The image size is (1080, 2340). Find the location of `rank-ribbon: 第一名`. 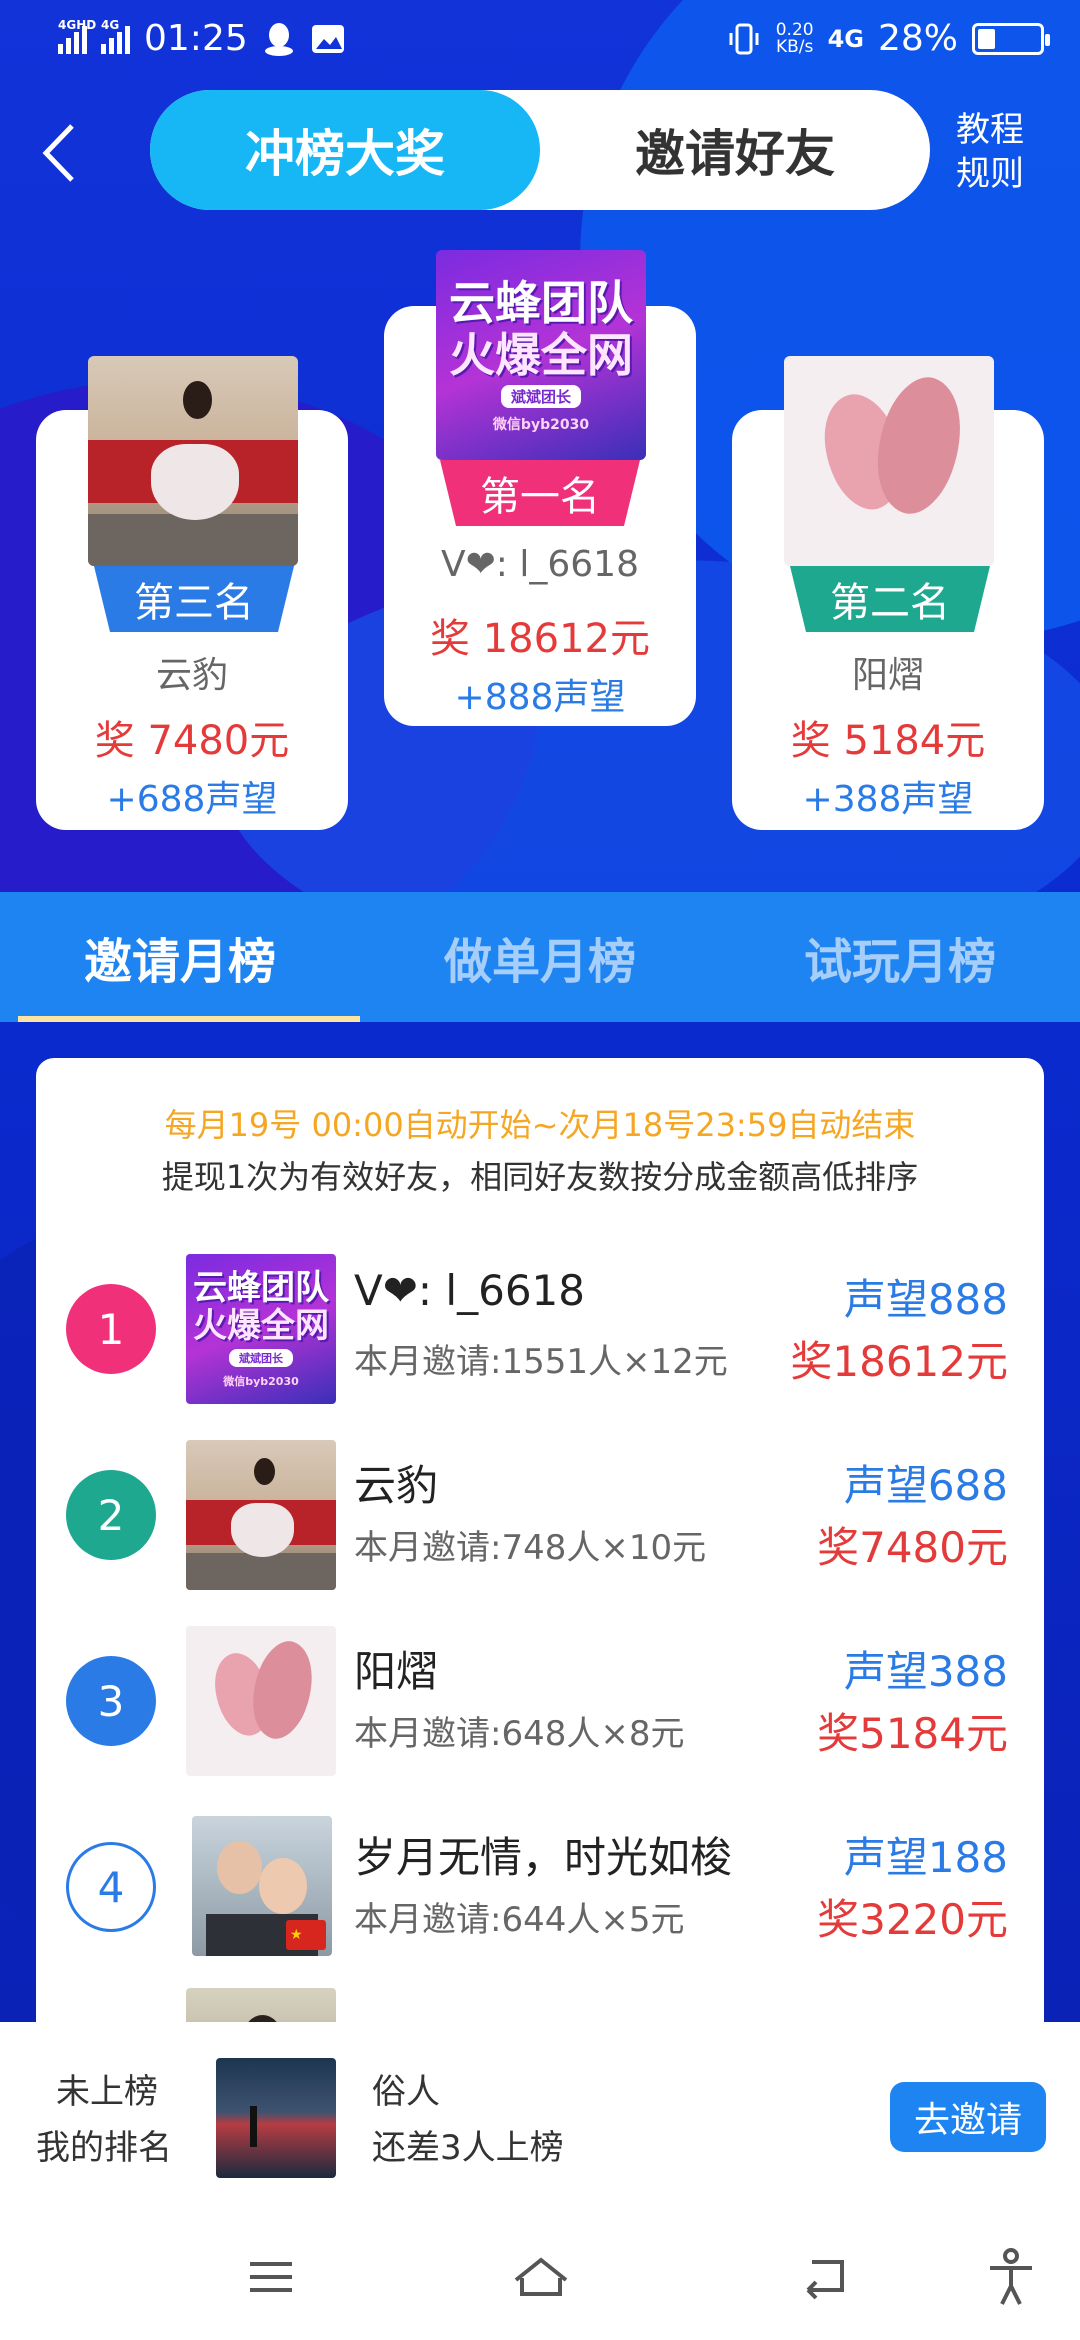

rank-ribbon: 第一名 is located at coordinates (540, 493).